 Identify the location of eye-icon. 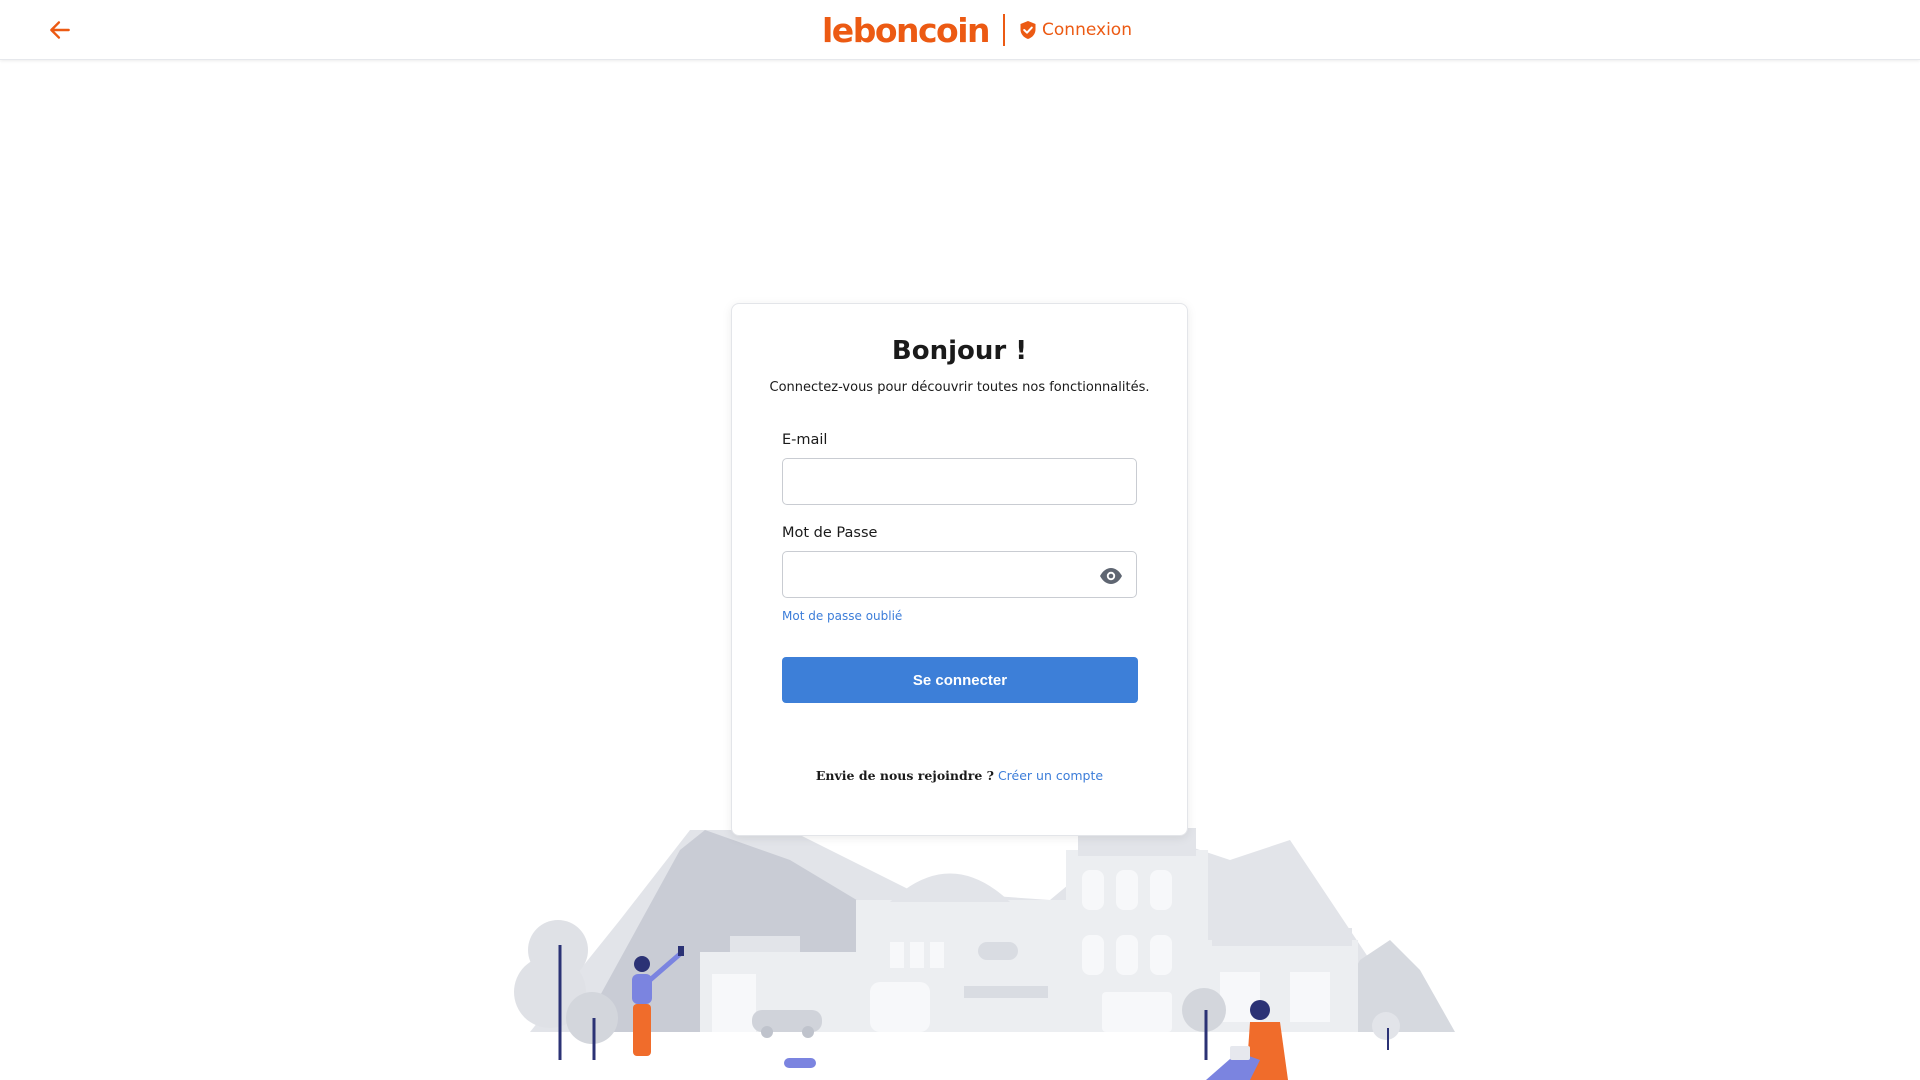
(1111, 576).